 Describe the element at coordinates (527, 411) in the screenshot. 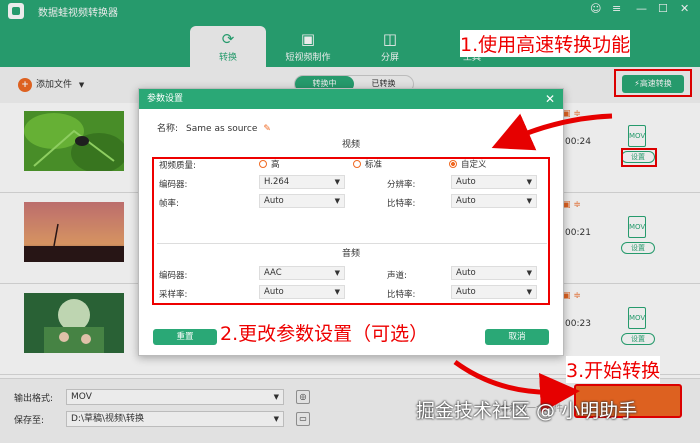

I see `watermark: 掘金技术社区 @ 小明助手` at that location.